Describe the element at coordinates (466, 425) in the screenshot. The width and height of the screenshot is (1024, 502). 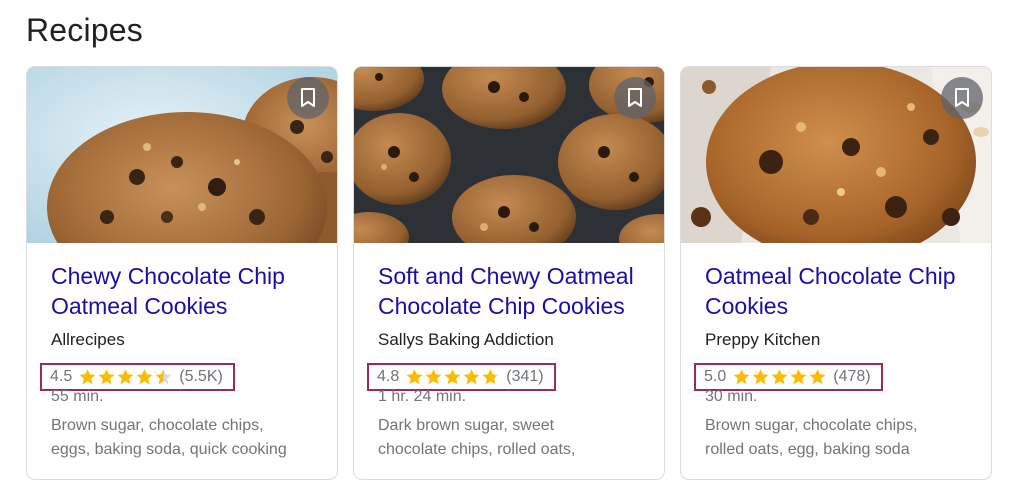
I see `ingredients-line: Dark brown sugar, sweet` at that location.